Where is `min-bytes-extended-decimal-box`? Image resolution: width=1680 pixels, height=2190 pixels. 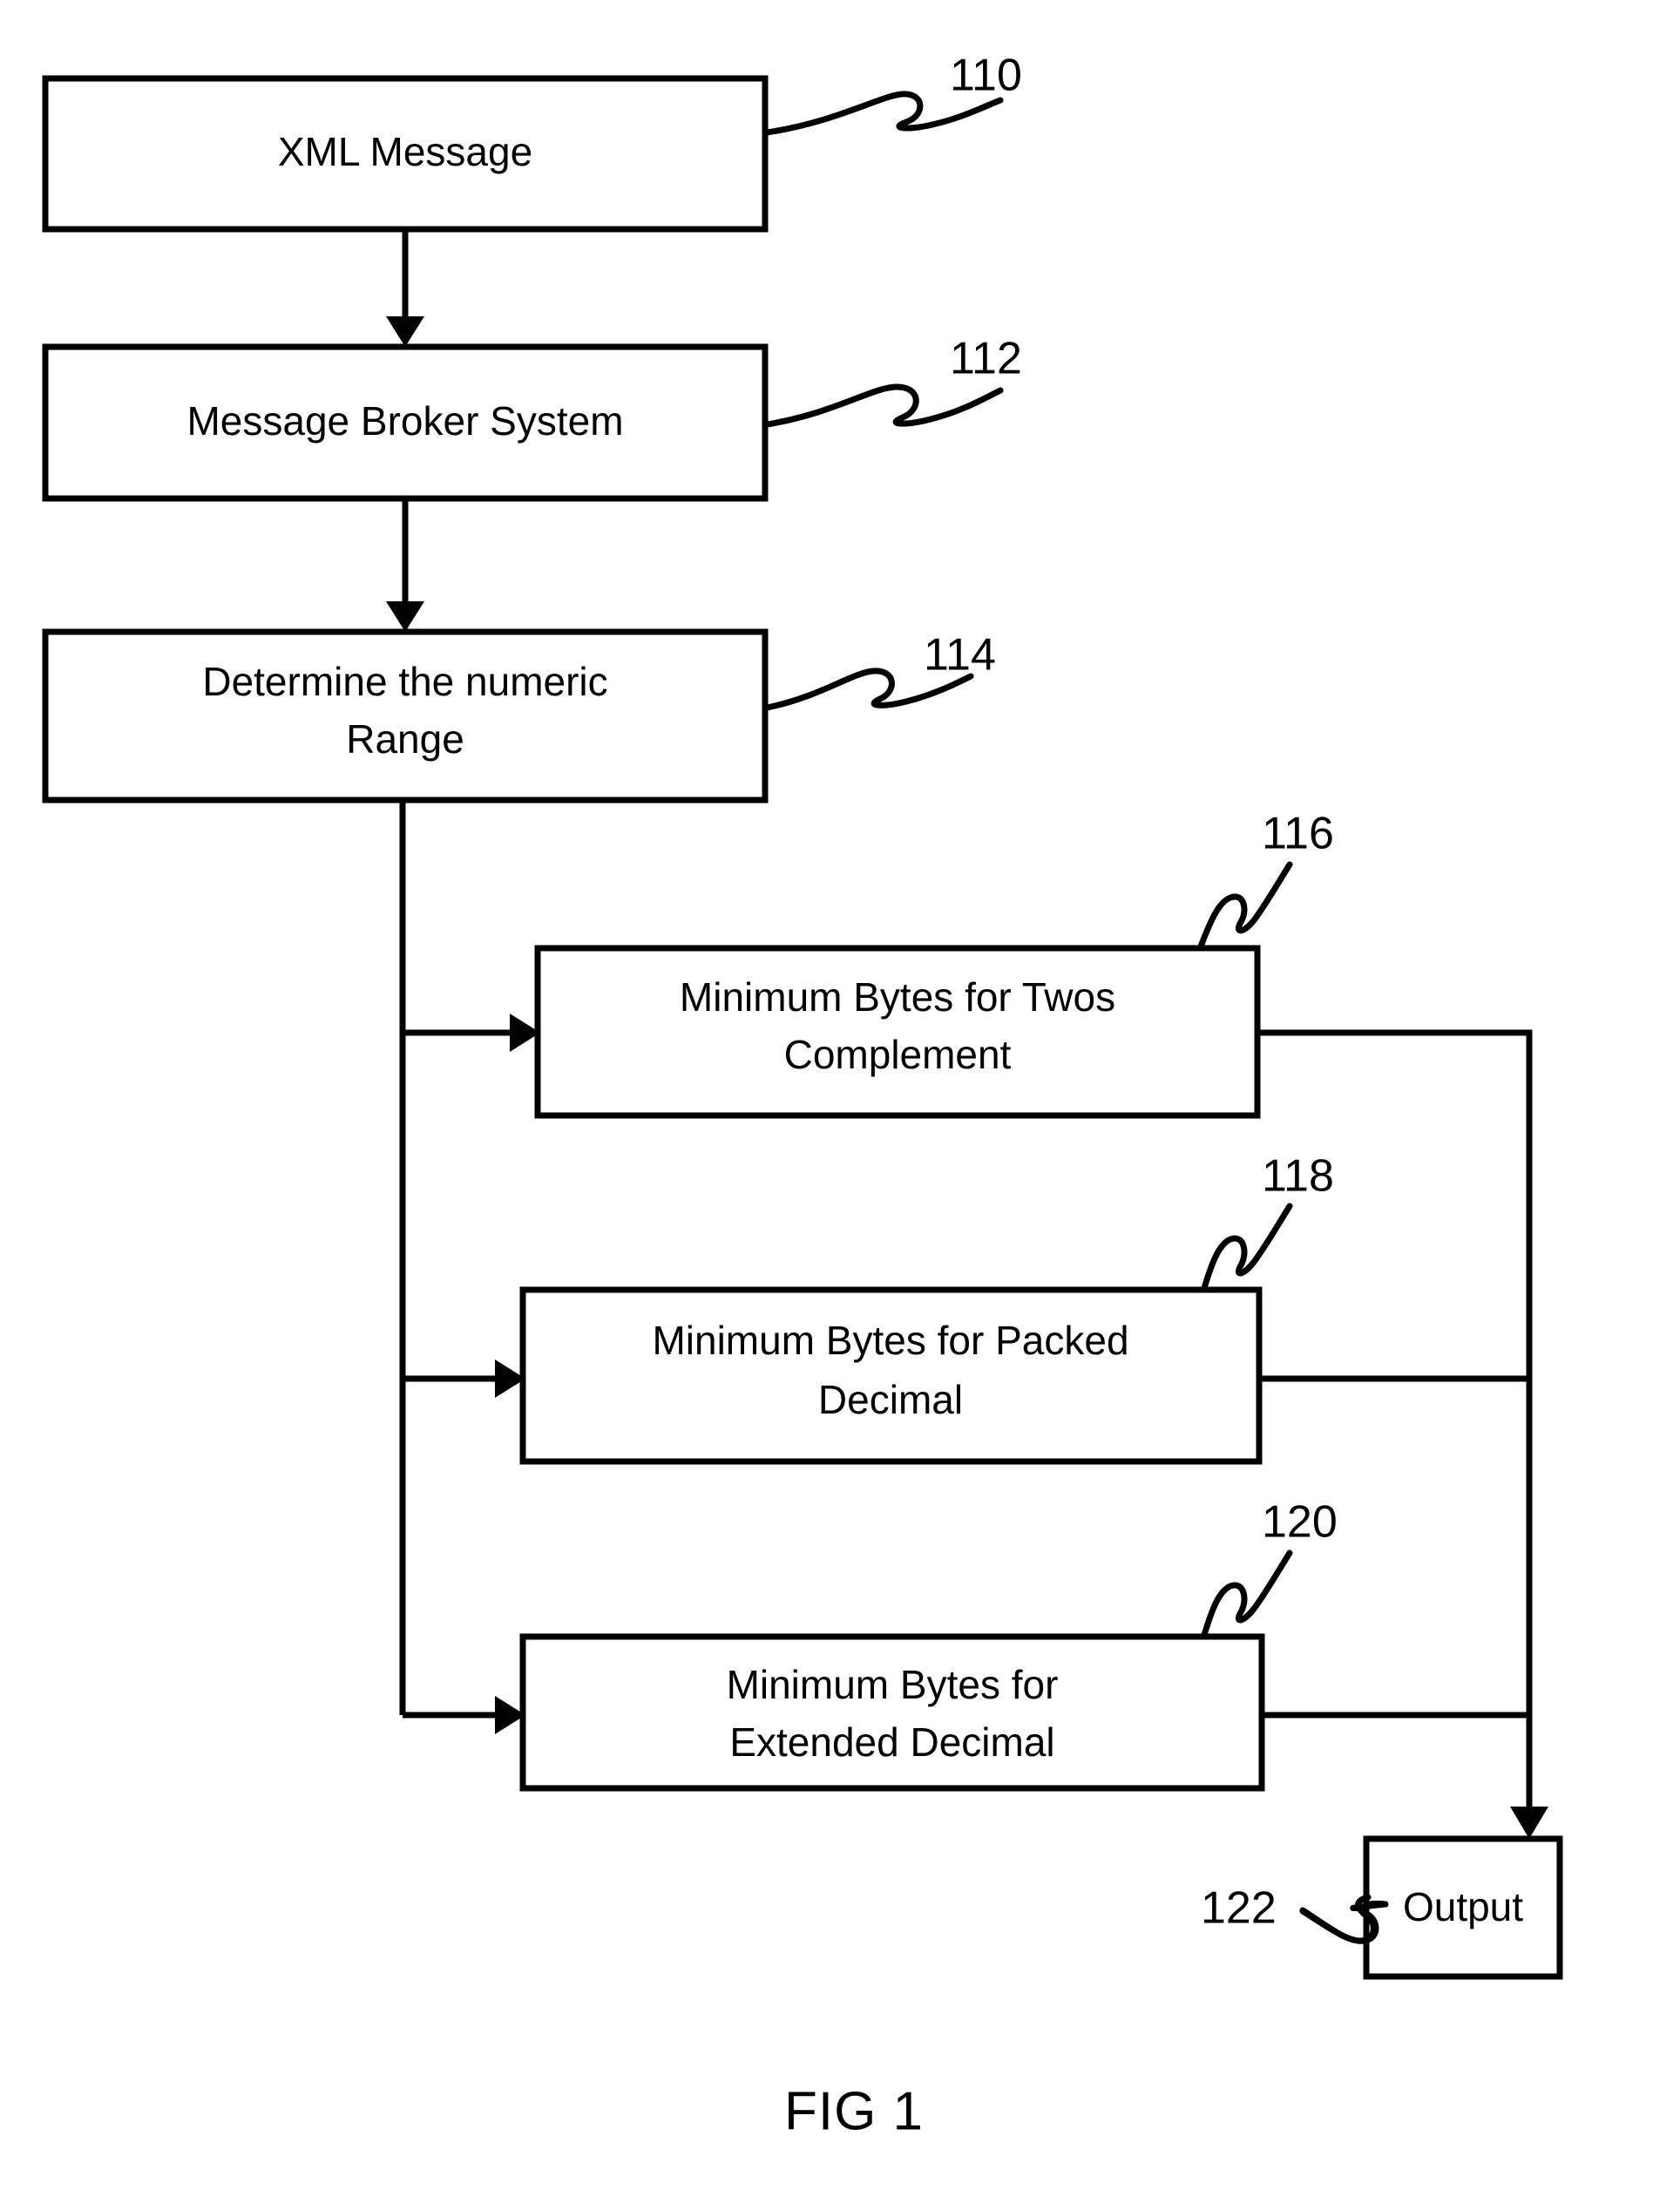 min-bytes-extended-decimal-box is located at coordinates (892, 1712).